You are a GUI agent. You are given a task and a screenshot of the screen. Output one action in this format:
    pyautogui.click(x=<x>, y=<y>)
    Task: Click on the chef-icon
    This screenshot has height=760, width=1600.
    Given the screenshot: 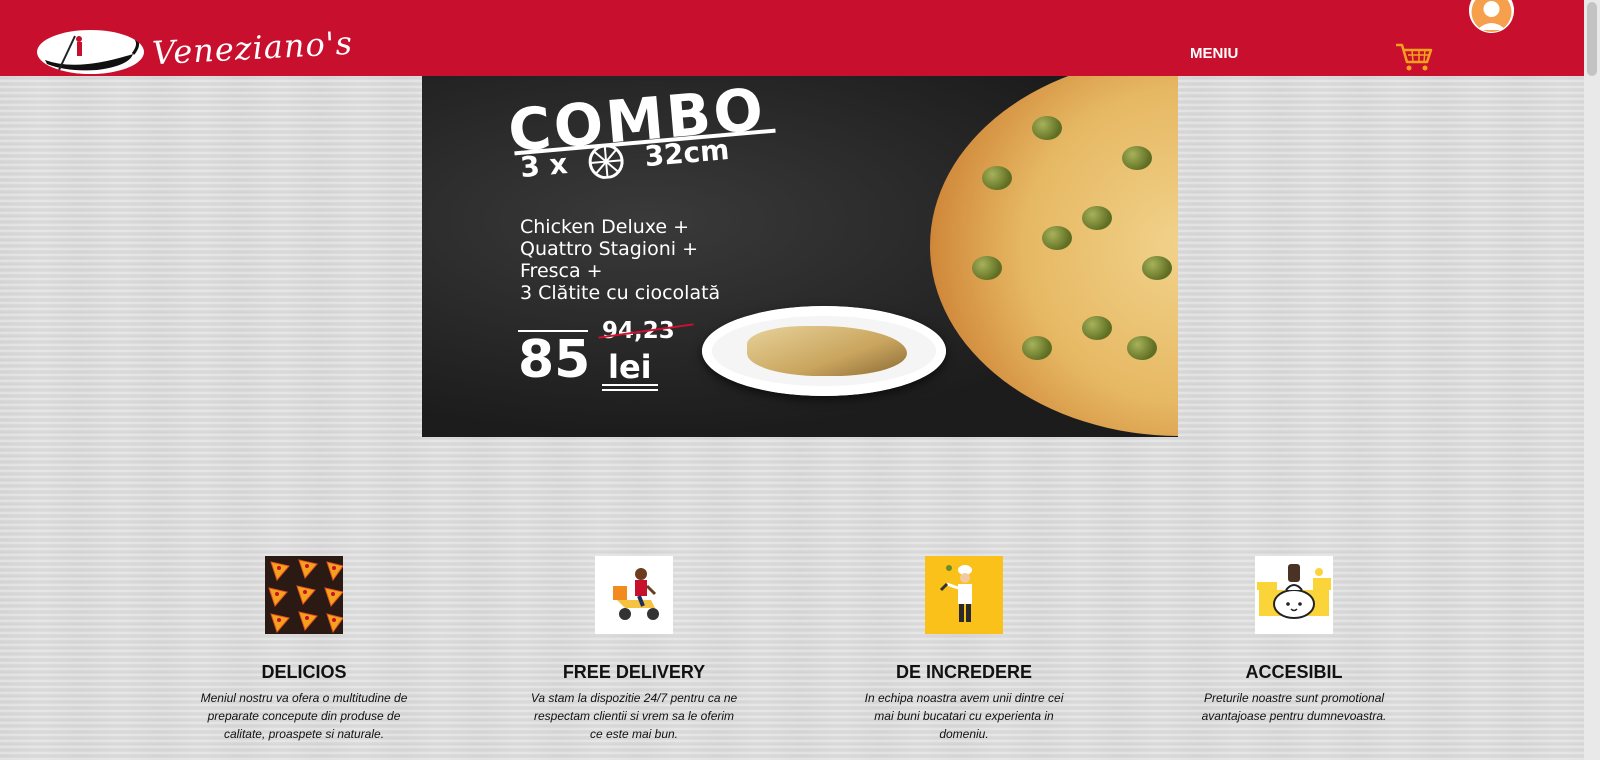 What is the action you would take?
    pyautogui.click(x=964, y=595)
    